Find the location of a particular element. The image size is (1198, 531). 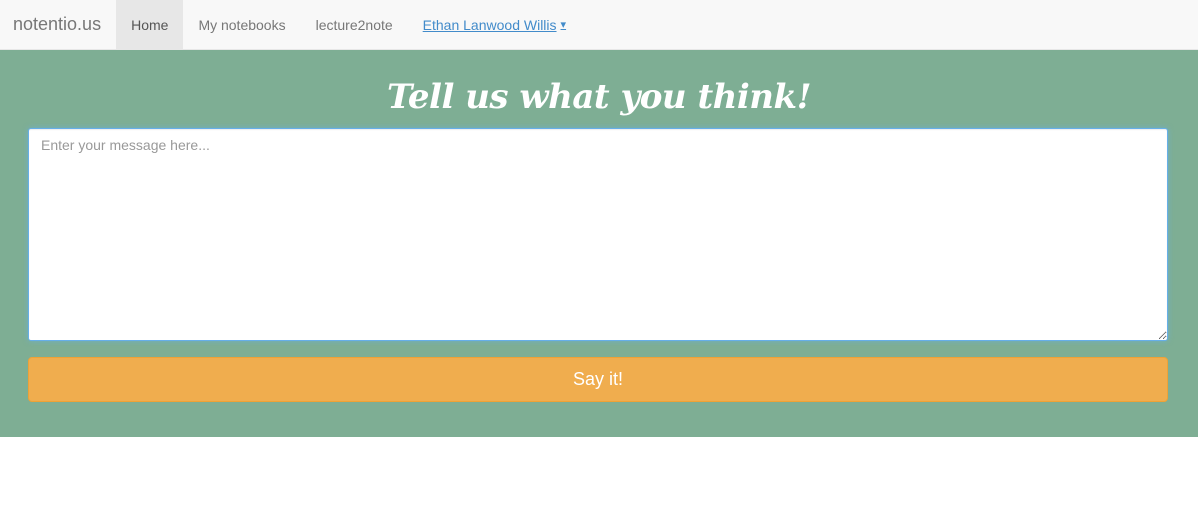

nav-item-lecture2note-label: lecture2note is located at coordinates (354, 24).